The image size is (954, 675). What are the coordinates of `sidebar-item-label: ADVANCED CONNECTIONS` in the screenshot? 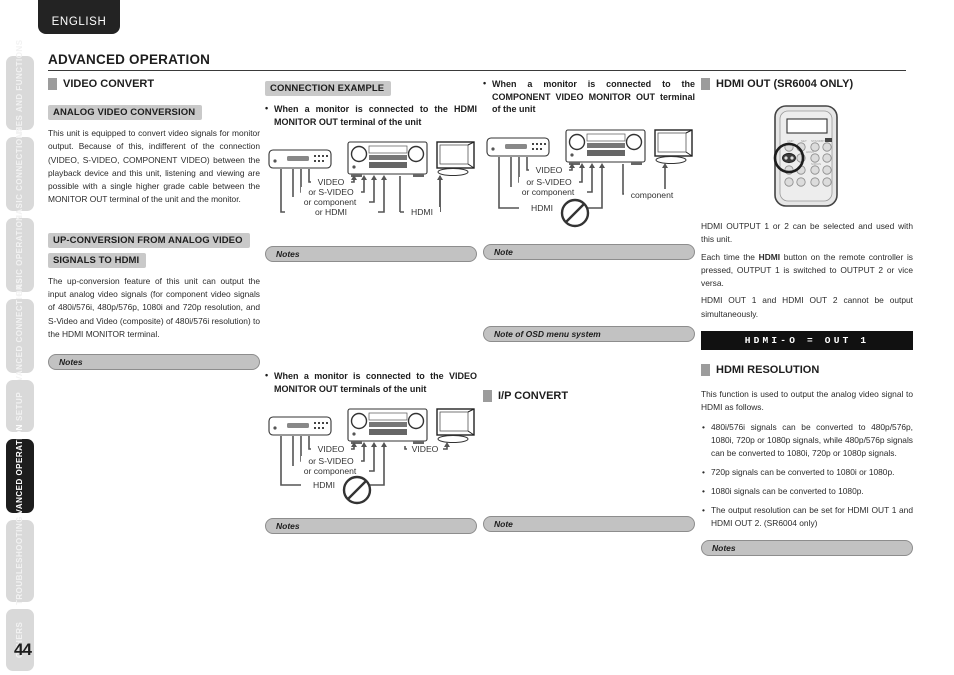 It's located at (19, 336).